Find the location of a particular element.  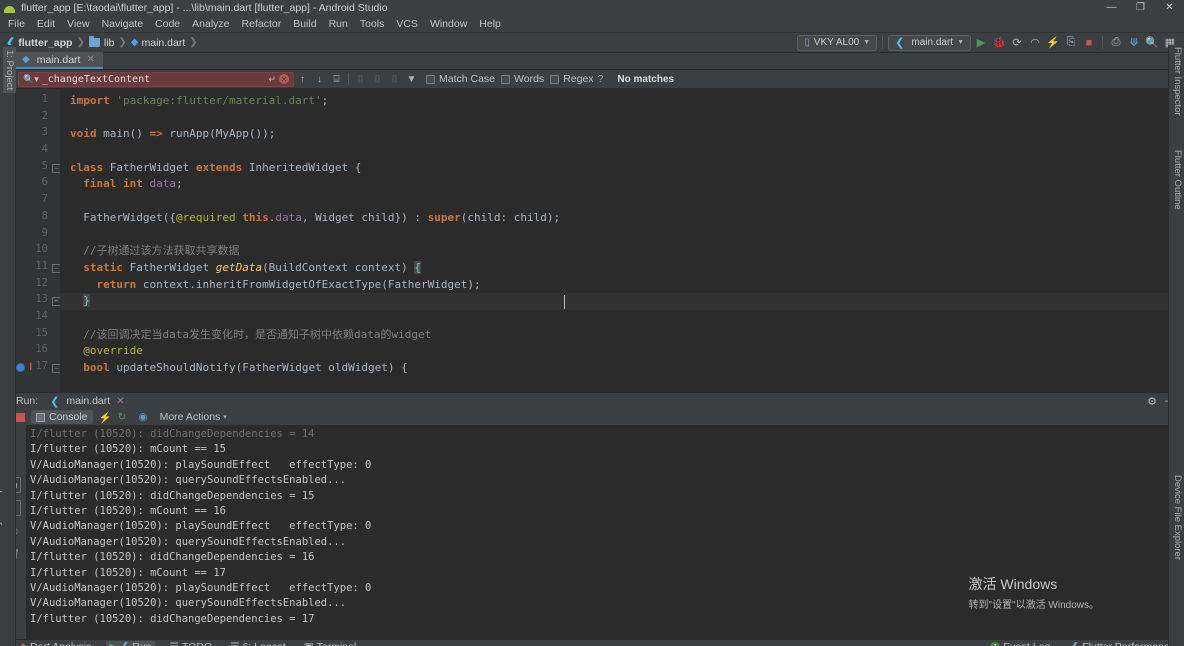

find-input: _changeTextContent is located at coordinates (154, 79).